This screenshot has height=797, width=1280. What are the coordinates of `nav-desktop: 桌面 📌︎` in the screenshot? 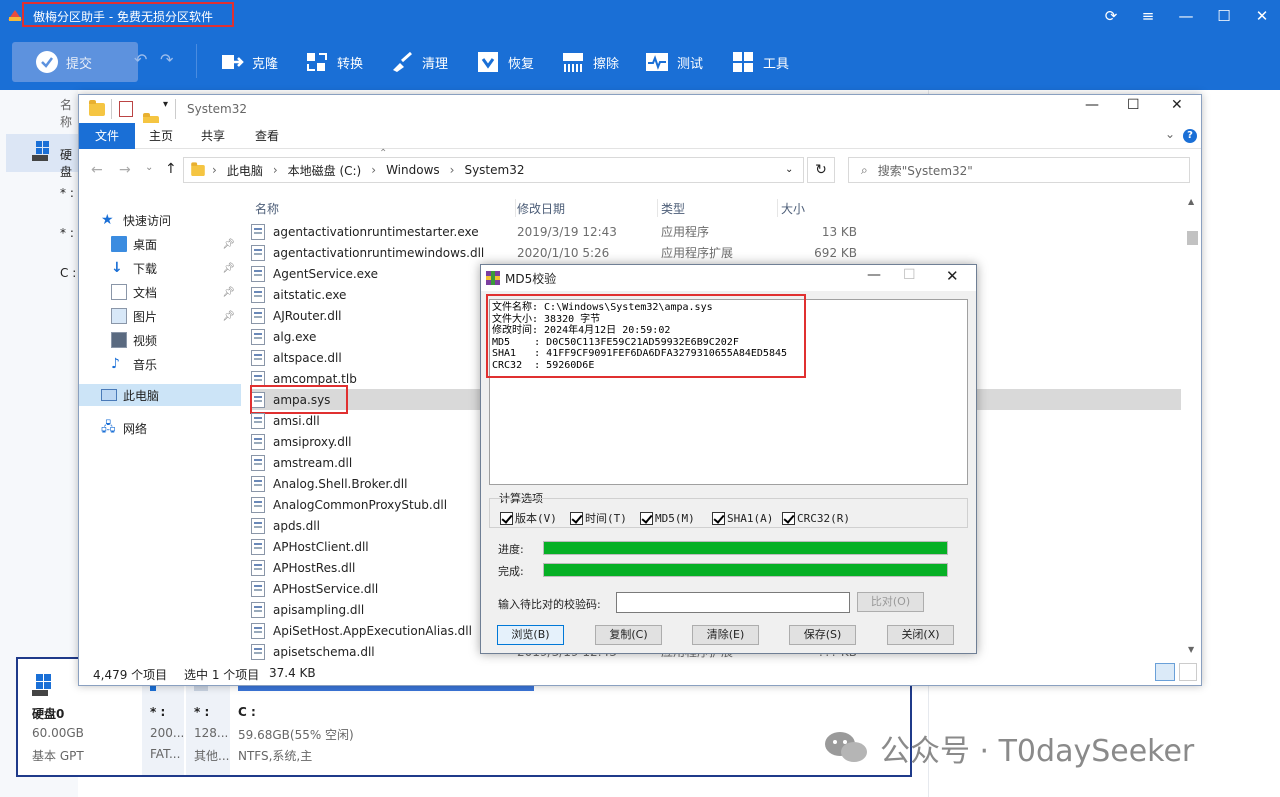 It's located at (173, 244).